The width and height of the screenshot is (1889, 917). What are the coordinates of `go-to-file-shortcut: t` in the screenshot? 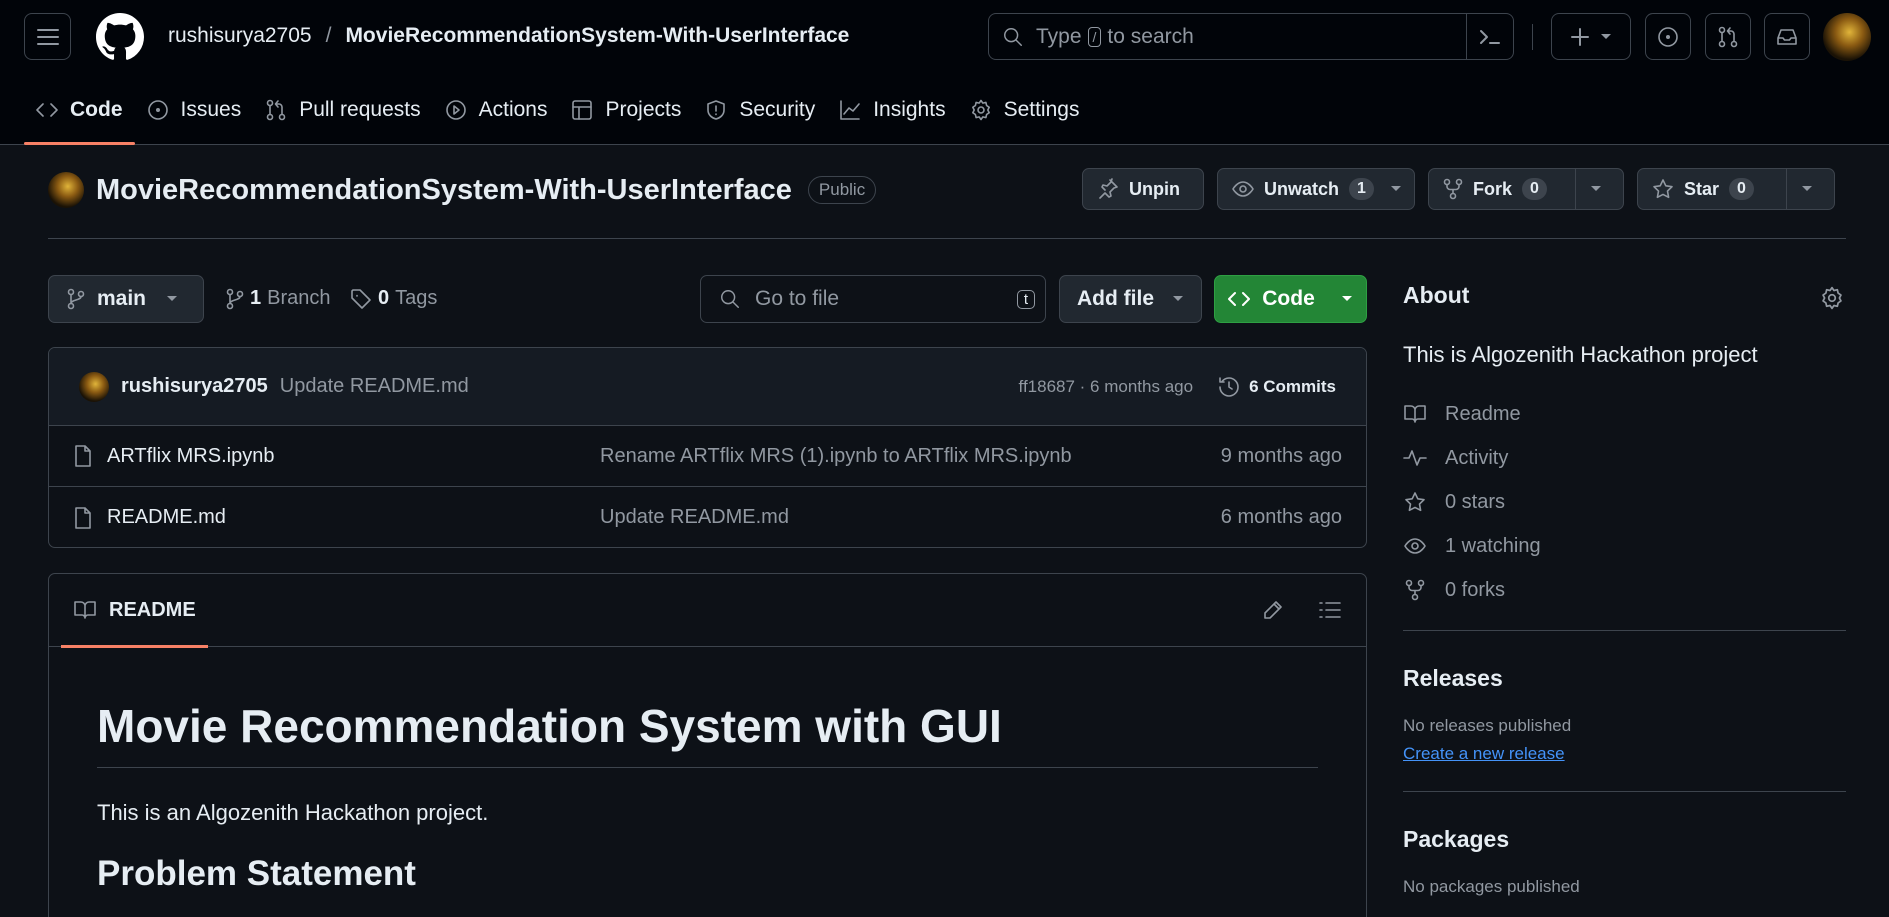 It's located at (1025, 299).